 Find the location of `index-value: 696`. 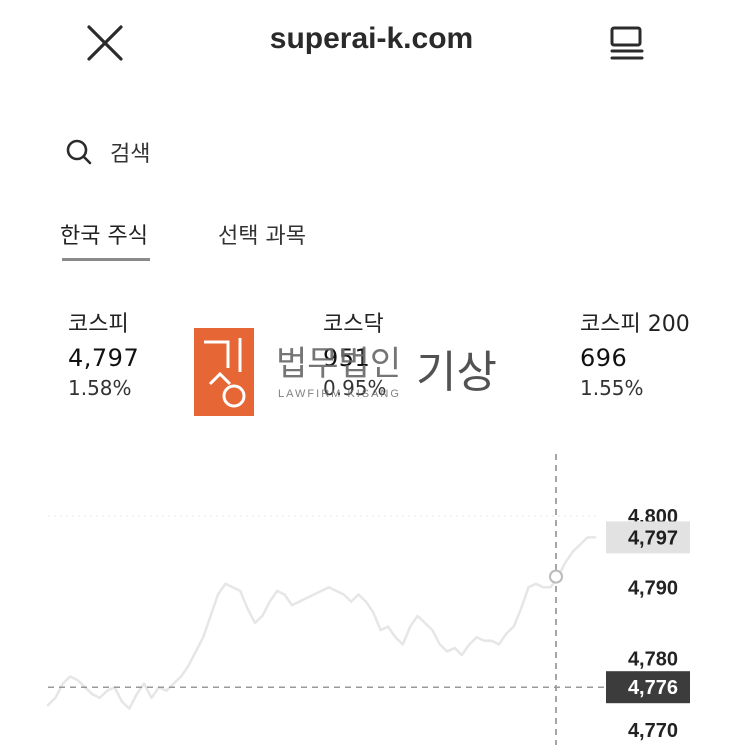

index-value: 696 is located at coordinates (604, 358).